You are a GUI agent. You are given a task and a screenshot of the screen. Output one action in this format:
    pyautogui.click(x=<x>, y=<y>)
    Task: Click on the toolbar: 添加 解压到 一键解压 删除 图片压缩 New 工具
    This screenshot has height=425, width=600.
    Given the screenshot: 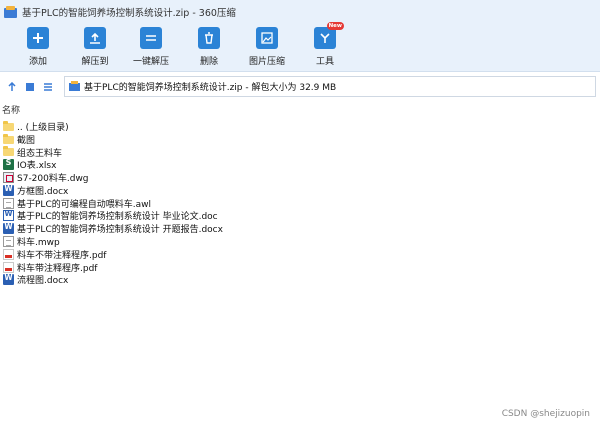 What is the action you would take?
    pyautogui.click(x=300, y=47)
    